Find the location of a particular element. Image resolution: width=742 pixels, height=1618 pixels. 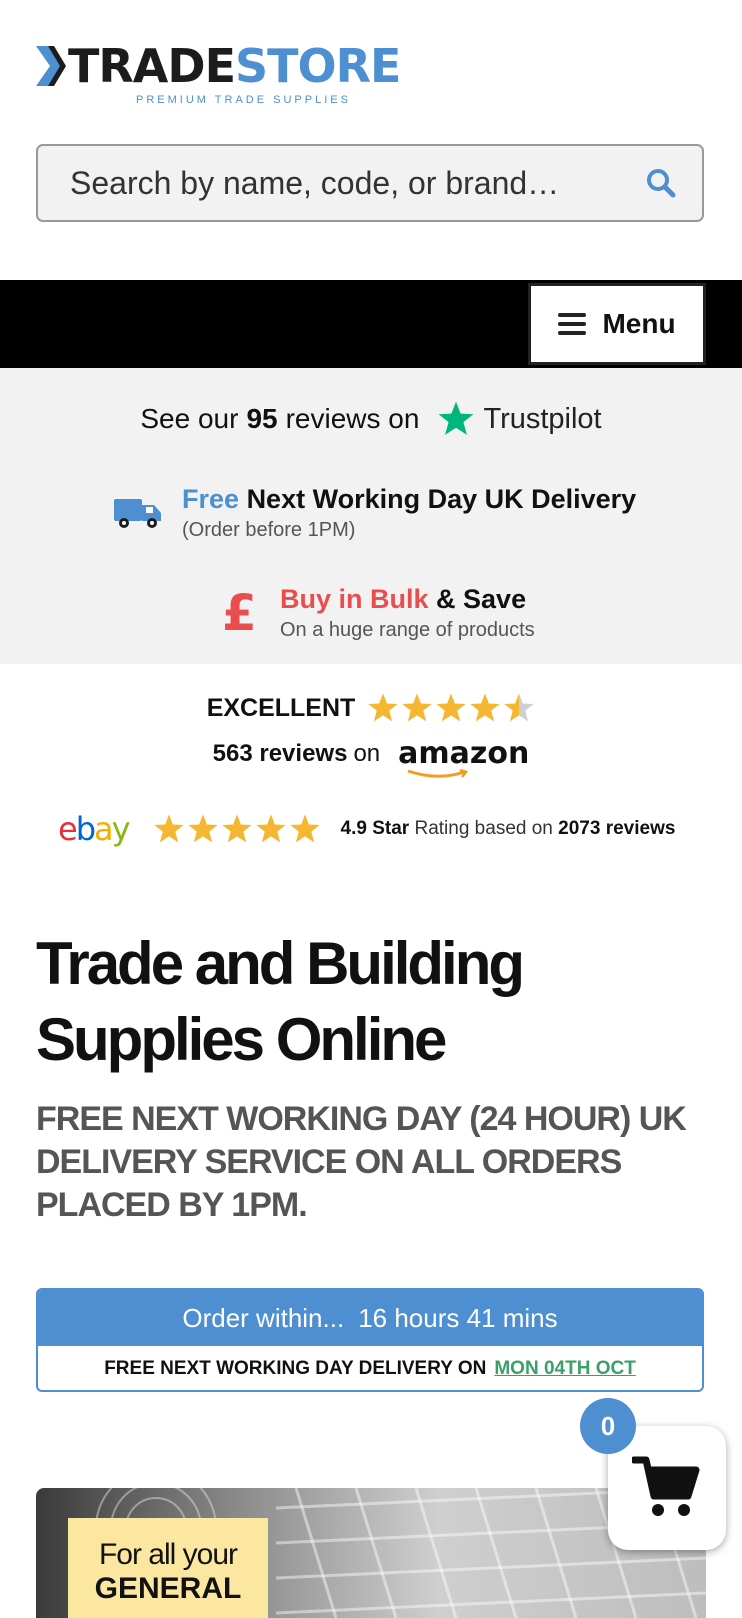

bulk-subtext: On a huge range of products is located at coordinates (407, 630).